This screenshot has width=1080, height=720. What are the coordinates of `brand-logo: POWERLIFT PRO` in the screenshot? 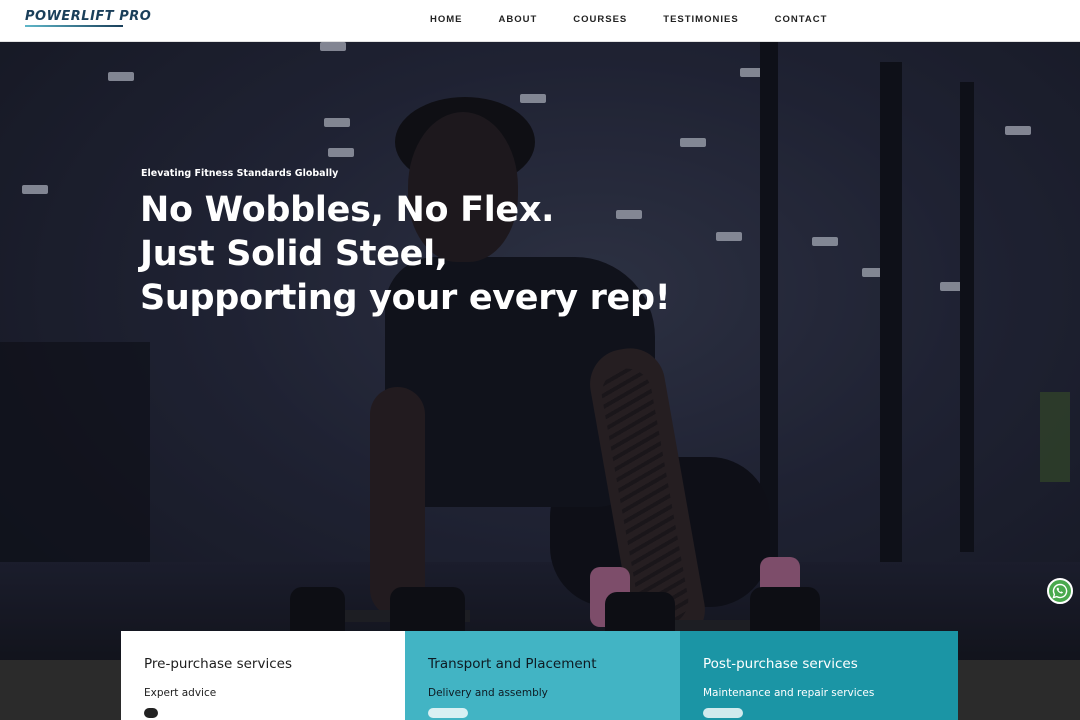 It's located at (88, 18).